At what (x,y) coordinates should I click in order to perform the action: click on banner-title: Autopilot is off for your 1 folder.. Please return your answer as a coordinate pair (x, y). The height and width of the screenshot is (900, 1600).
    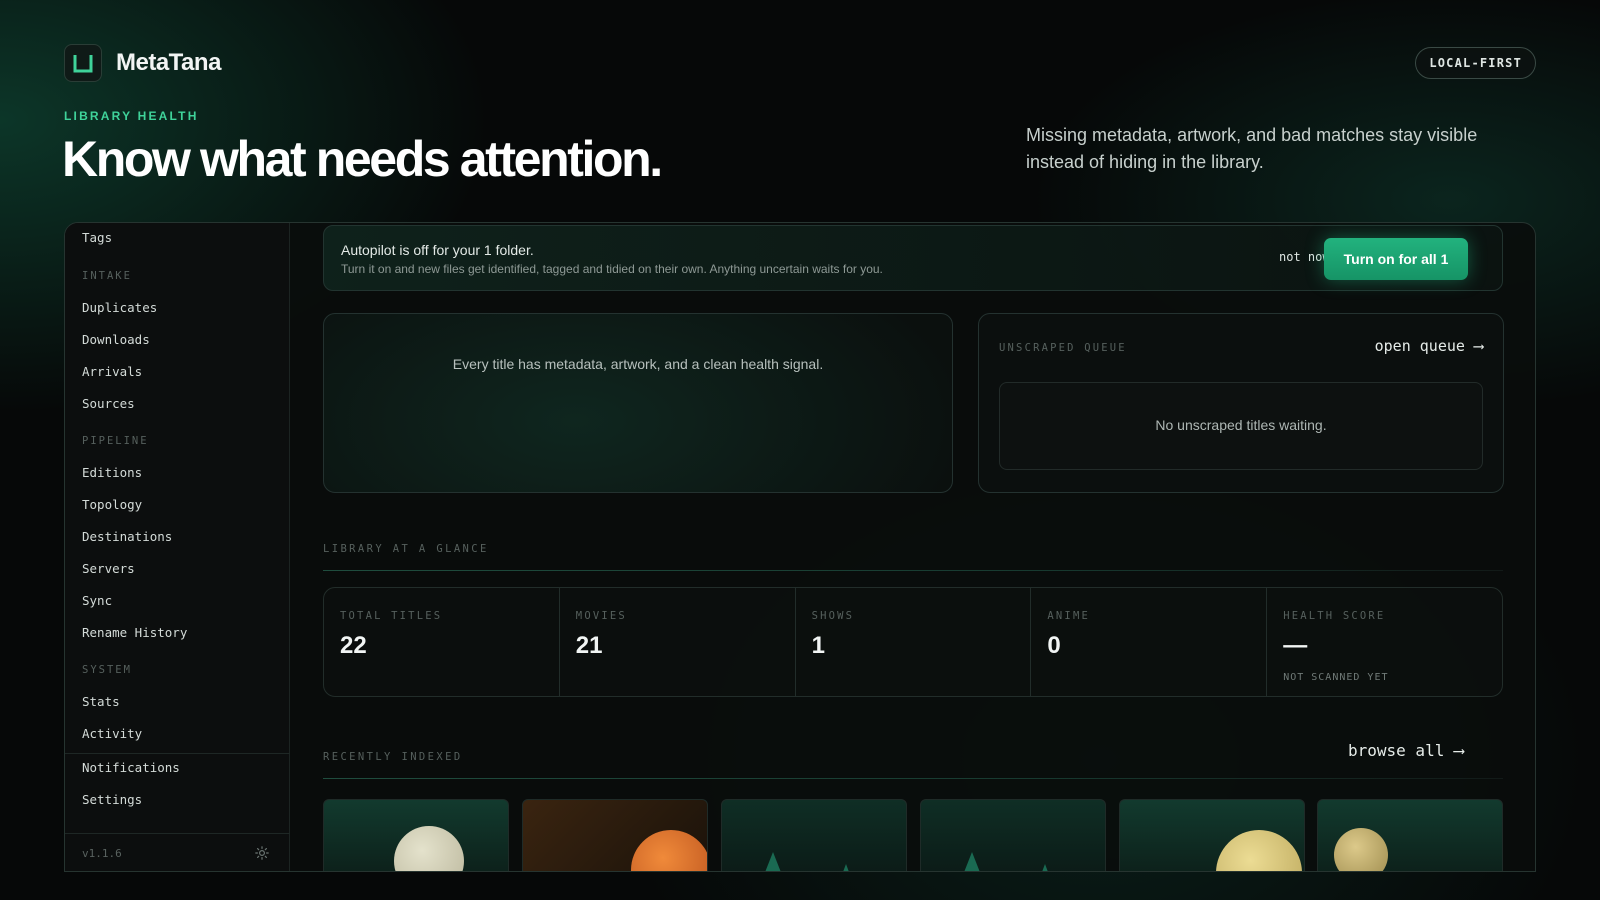
    Looking at the image, I should click on (437, 250).